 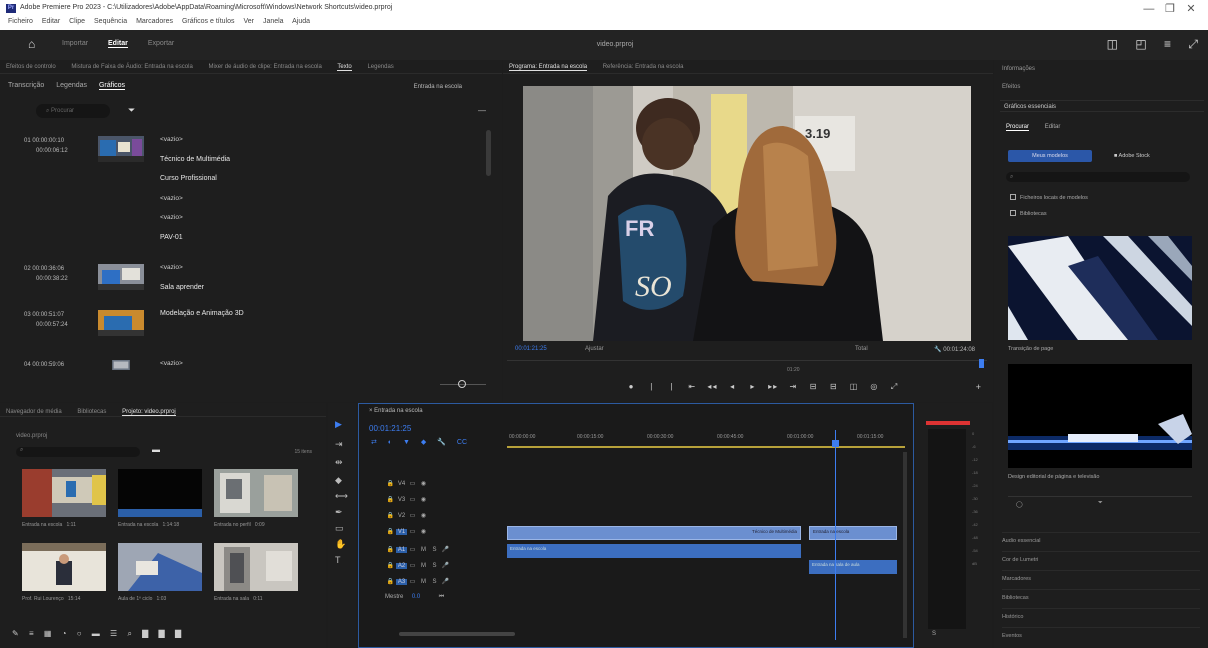 What do you see at coordinates (91, 412) in the screenshot?
I see `tab-libraries: Bibliotecas` at bounding box center [91, 412].